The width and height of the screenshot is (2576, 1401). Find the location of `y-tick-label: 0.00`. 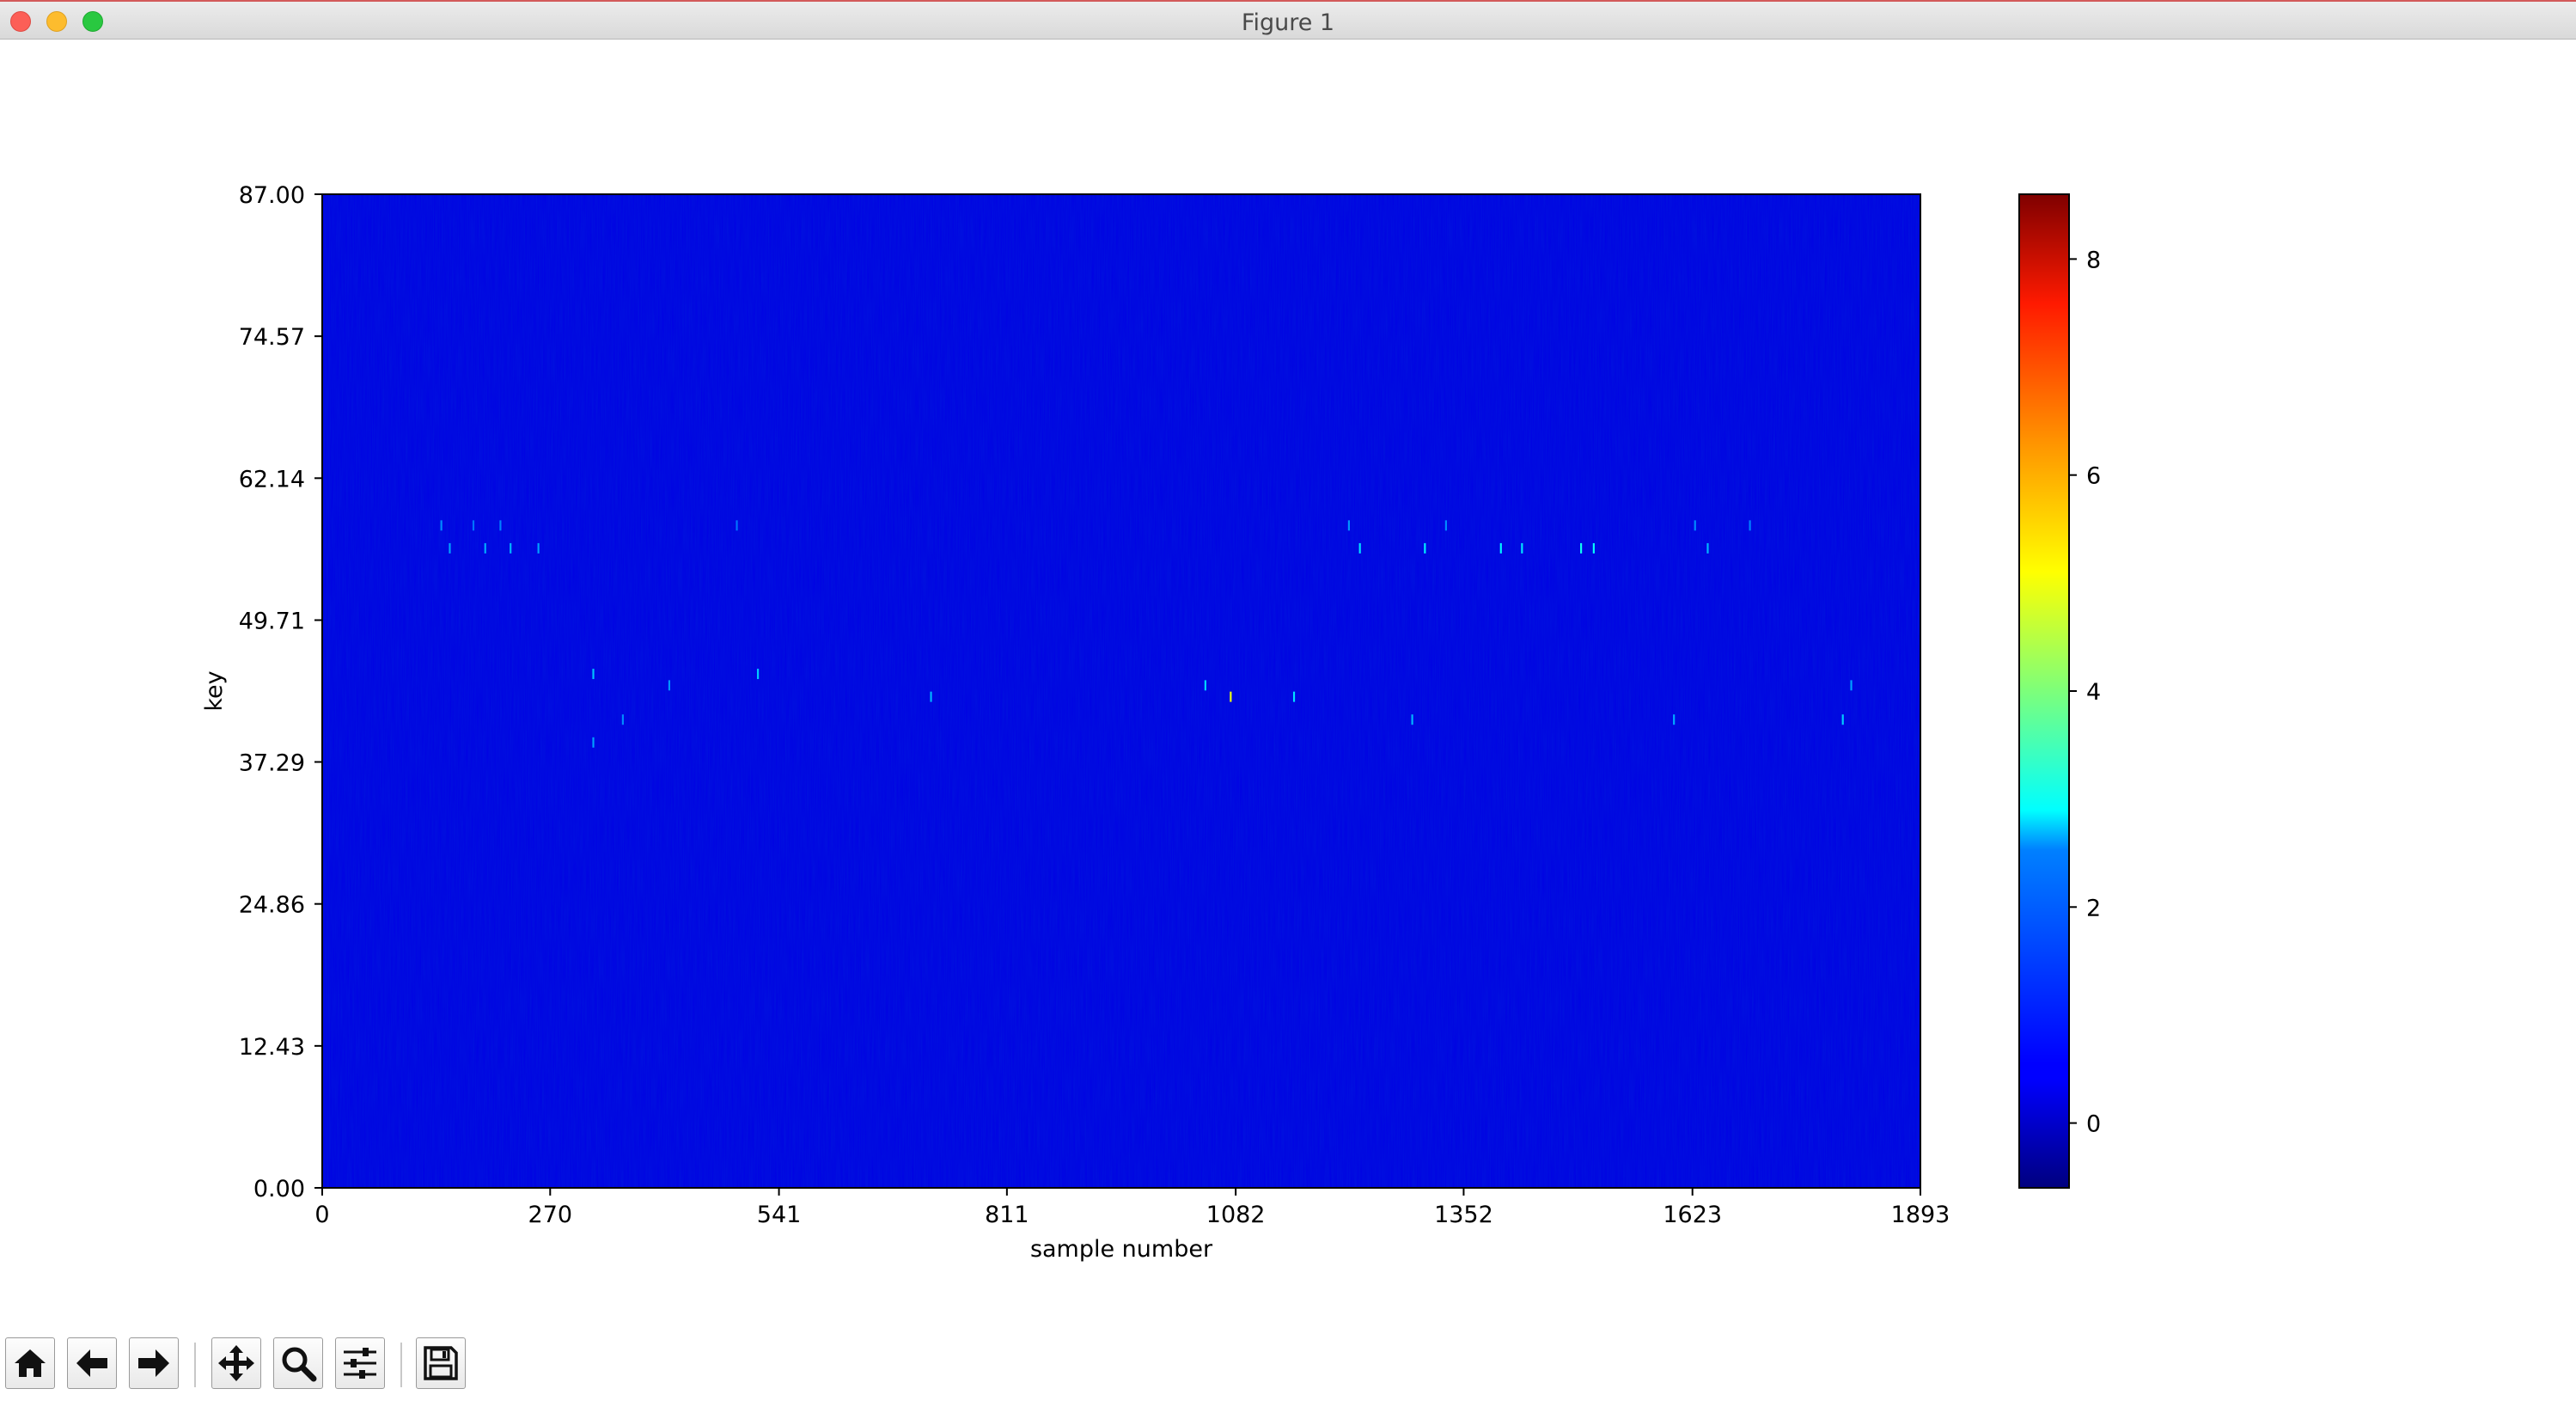

y-tick-label: 0.00 is located at coordinates (279, 1189).